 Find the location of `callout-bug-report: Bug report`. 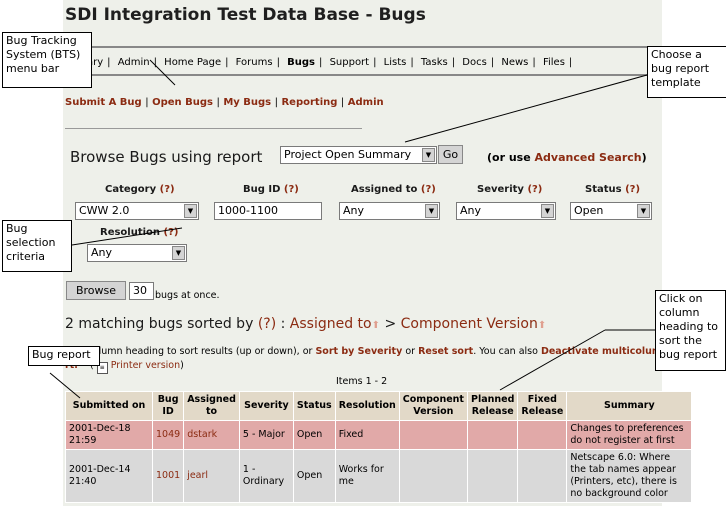

callout-bug-report: Bug report is located at coordinates (64, 356).